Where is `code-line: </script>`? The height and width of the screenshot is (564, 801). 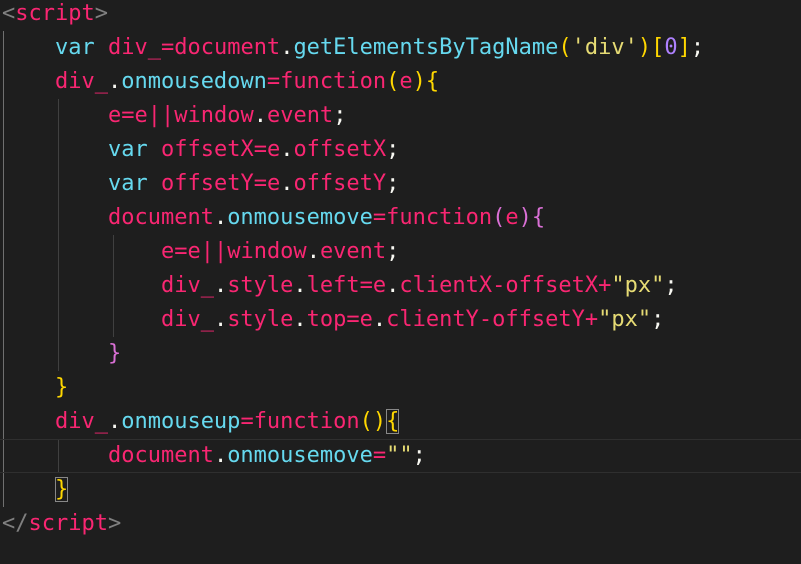 code-line: </script> is located at coordinates (400, 524).